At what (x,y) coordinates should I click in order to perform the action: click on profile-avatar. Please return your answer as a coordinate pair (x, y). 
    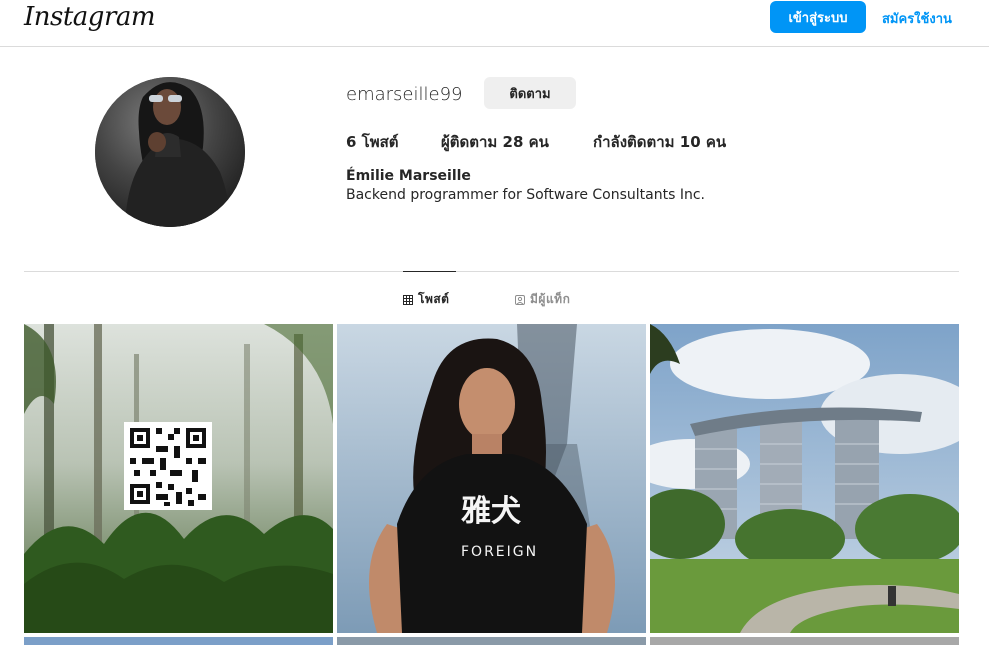
    Looking at the image, I should click on (170, 152).